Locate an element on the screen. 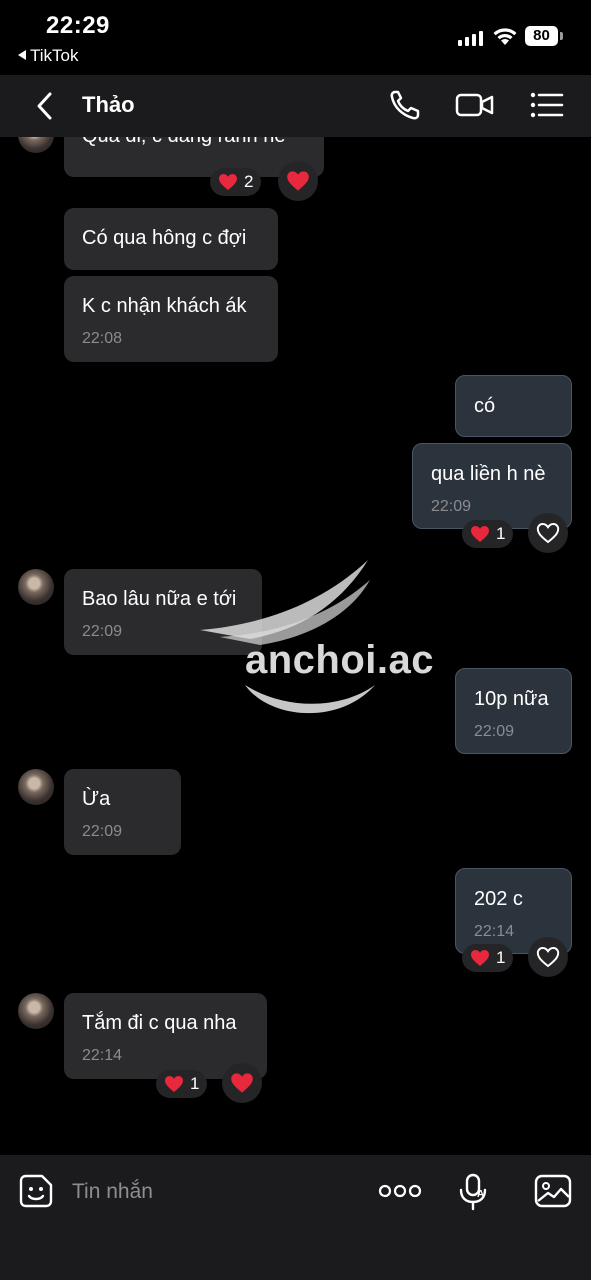  message-text: Có qua hông c đợi is located at coordinates (164, 238).